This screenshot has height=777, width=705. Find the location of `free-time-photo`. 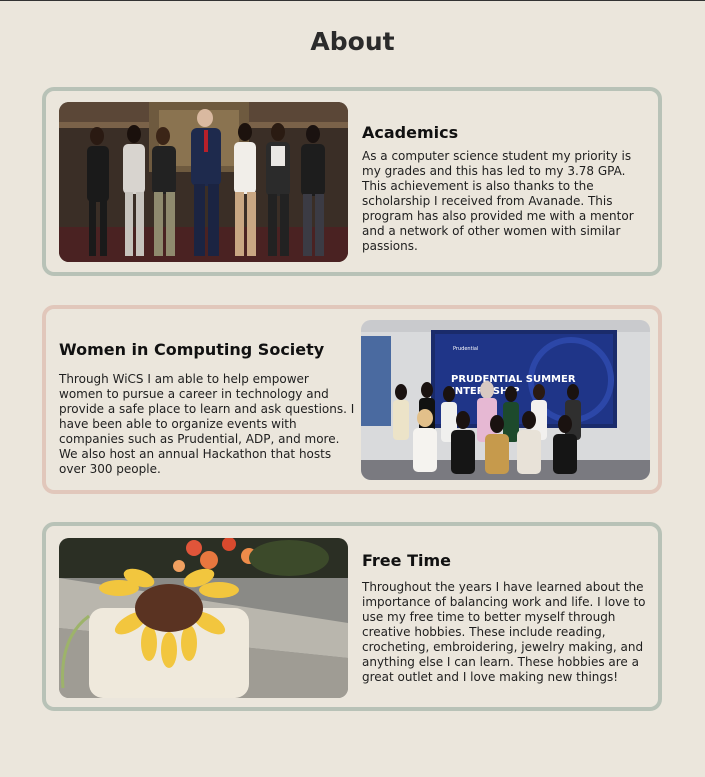

free-time-photo is located at coordinates (203, 618).